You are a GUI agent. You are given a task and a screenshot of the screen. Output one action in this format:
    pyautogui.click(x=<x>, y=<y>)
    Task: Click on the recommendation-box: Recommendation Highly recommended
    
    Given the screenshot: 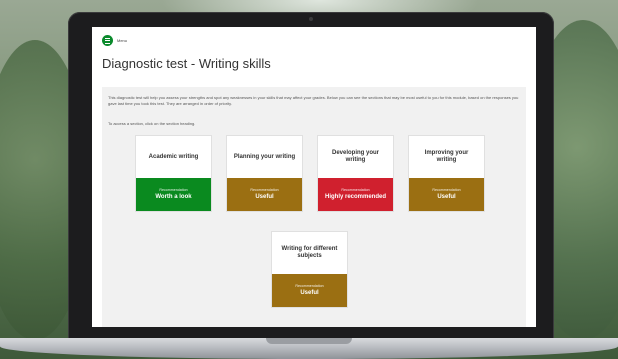 What is the action you would take?
    pyautogui.click(x=355, y=194)
    